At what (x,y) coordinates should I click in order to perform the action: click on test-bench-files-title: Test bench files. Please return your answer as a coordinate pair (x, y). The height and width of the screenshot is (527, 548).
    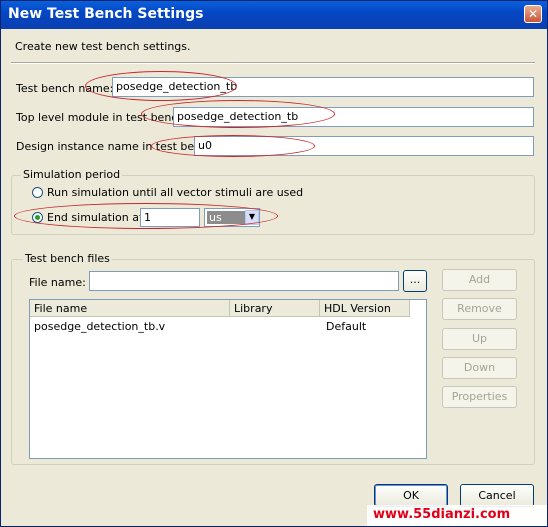
    Looking at the image, I should click on (67, 258).